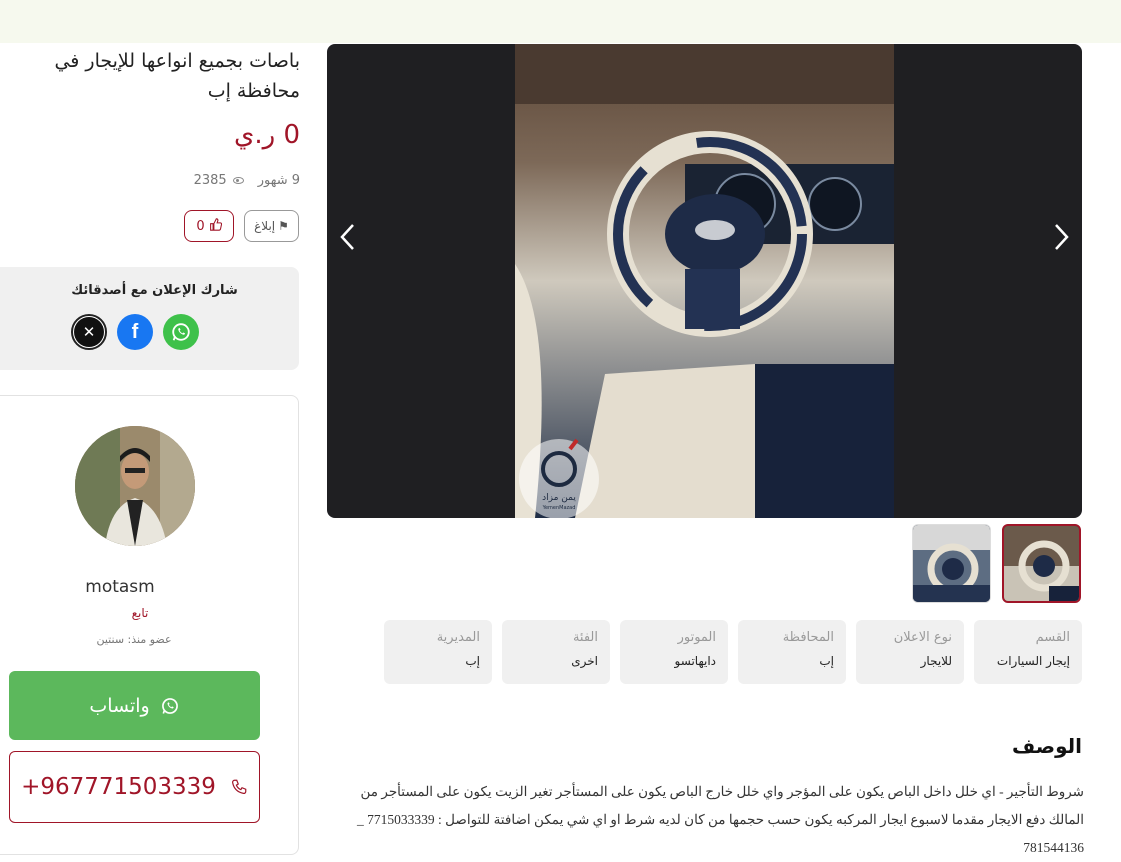  I want to click on listing-age: 9 شهور, so click(278, 180).